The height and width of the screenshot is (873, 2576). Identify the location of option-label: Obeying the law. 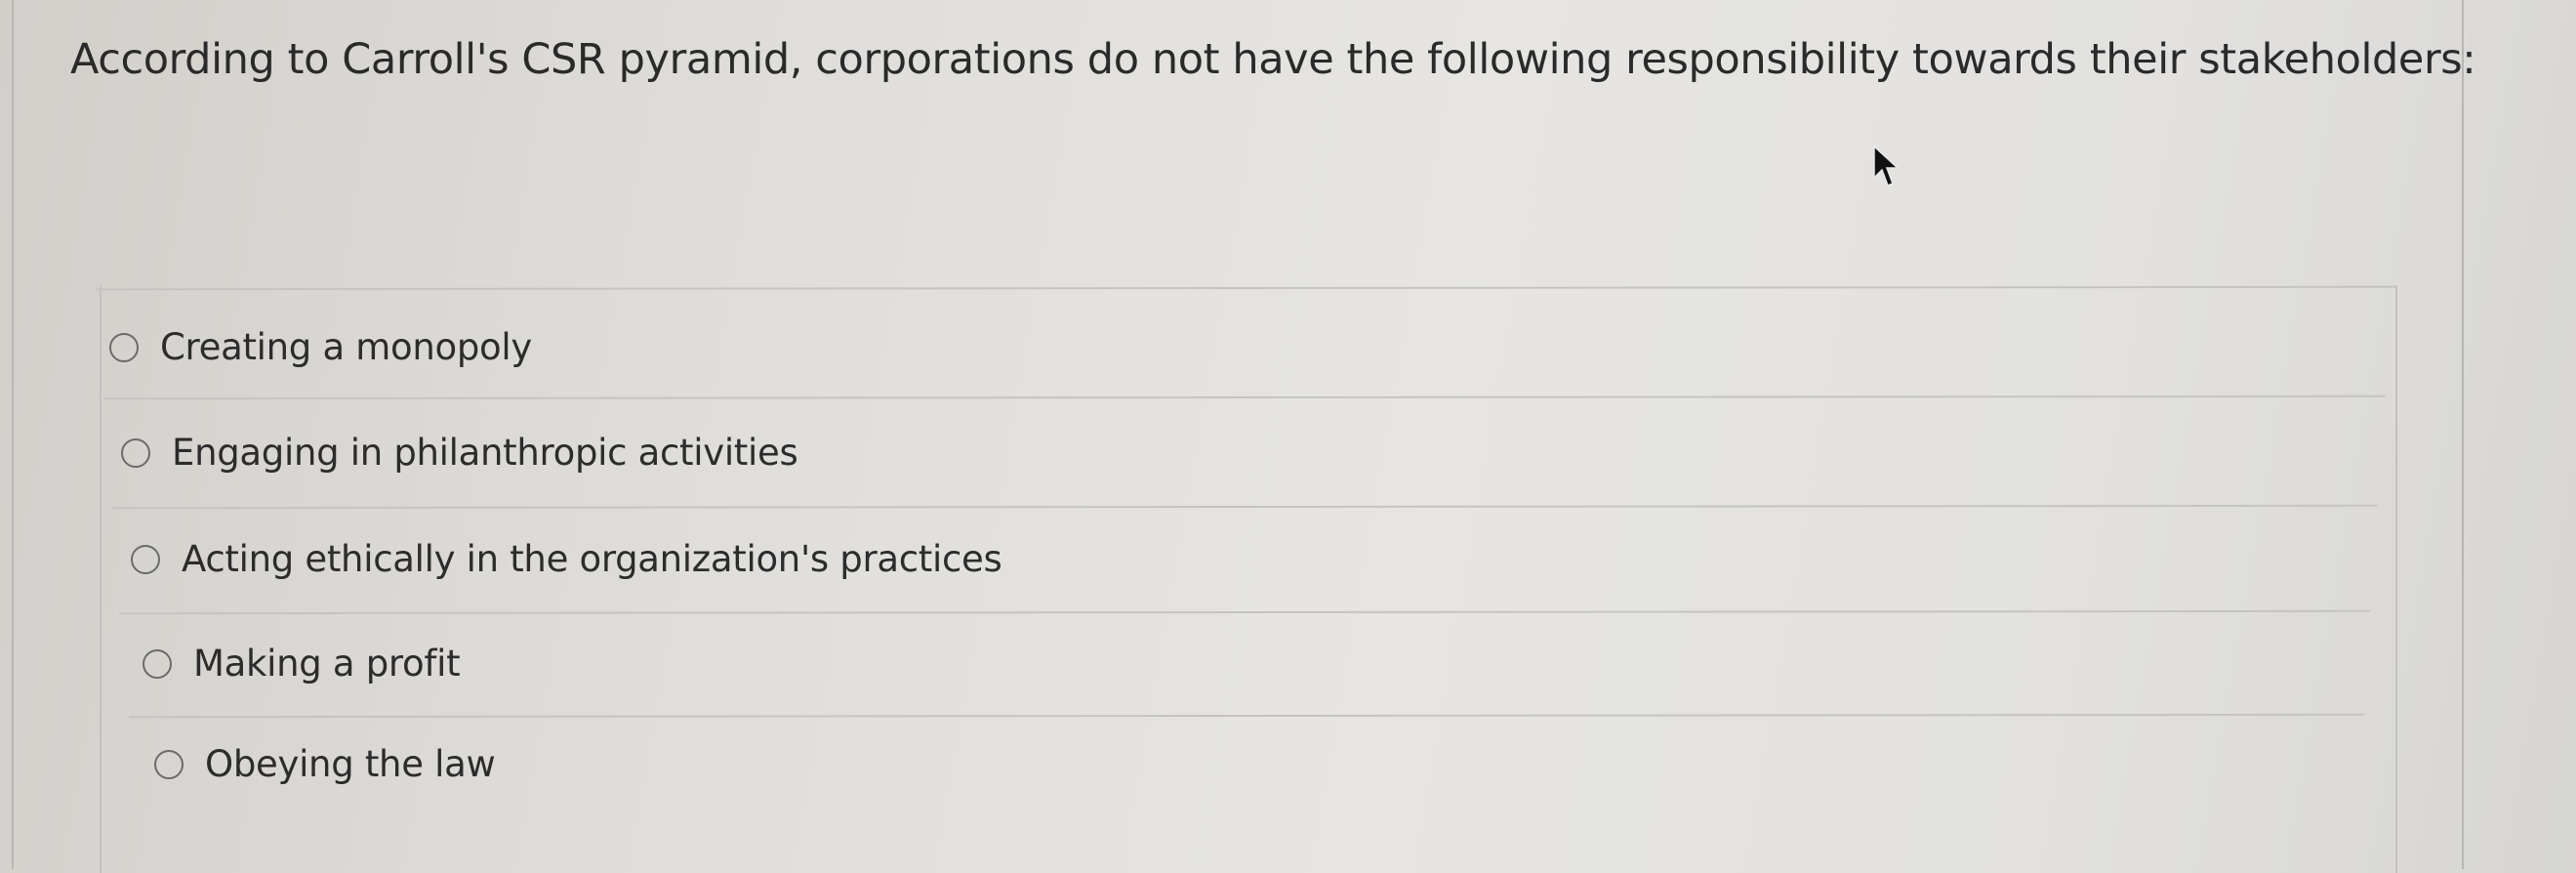
(350, 764).